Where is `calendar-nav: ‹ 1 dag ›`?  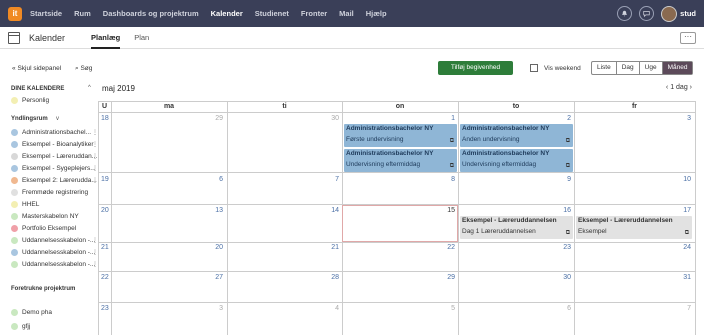 calendar-nav: ‹ 1 dag › is located at coordinates (679, 87).